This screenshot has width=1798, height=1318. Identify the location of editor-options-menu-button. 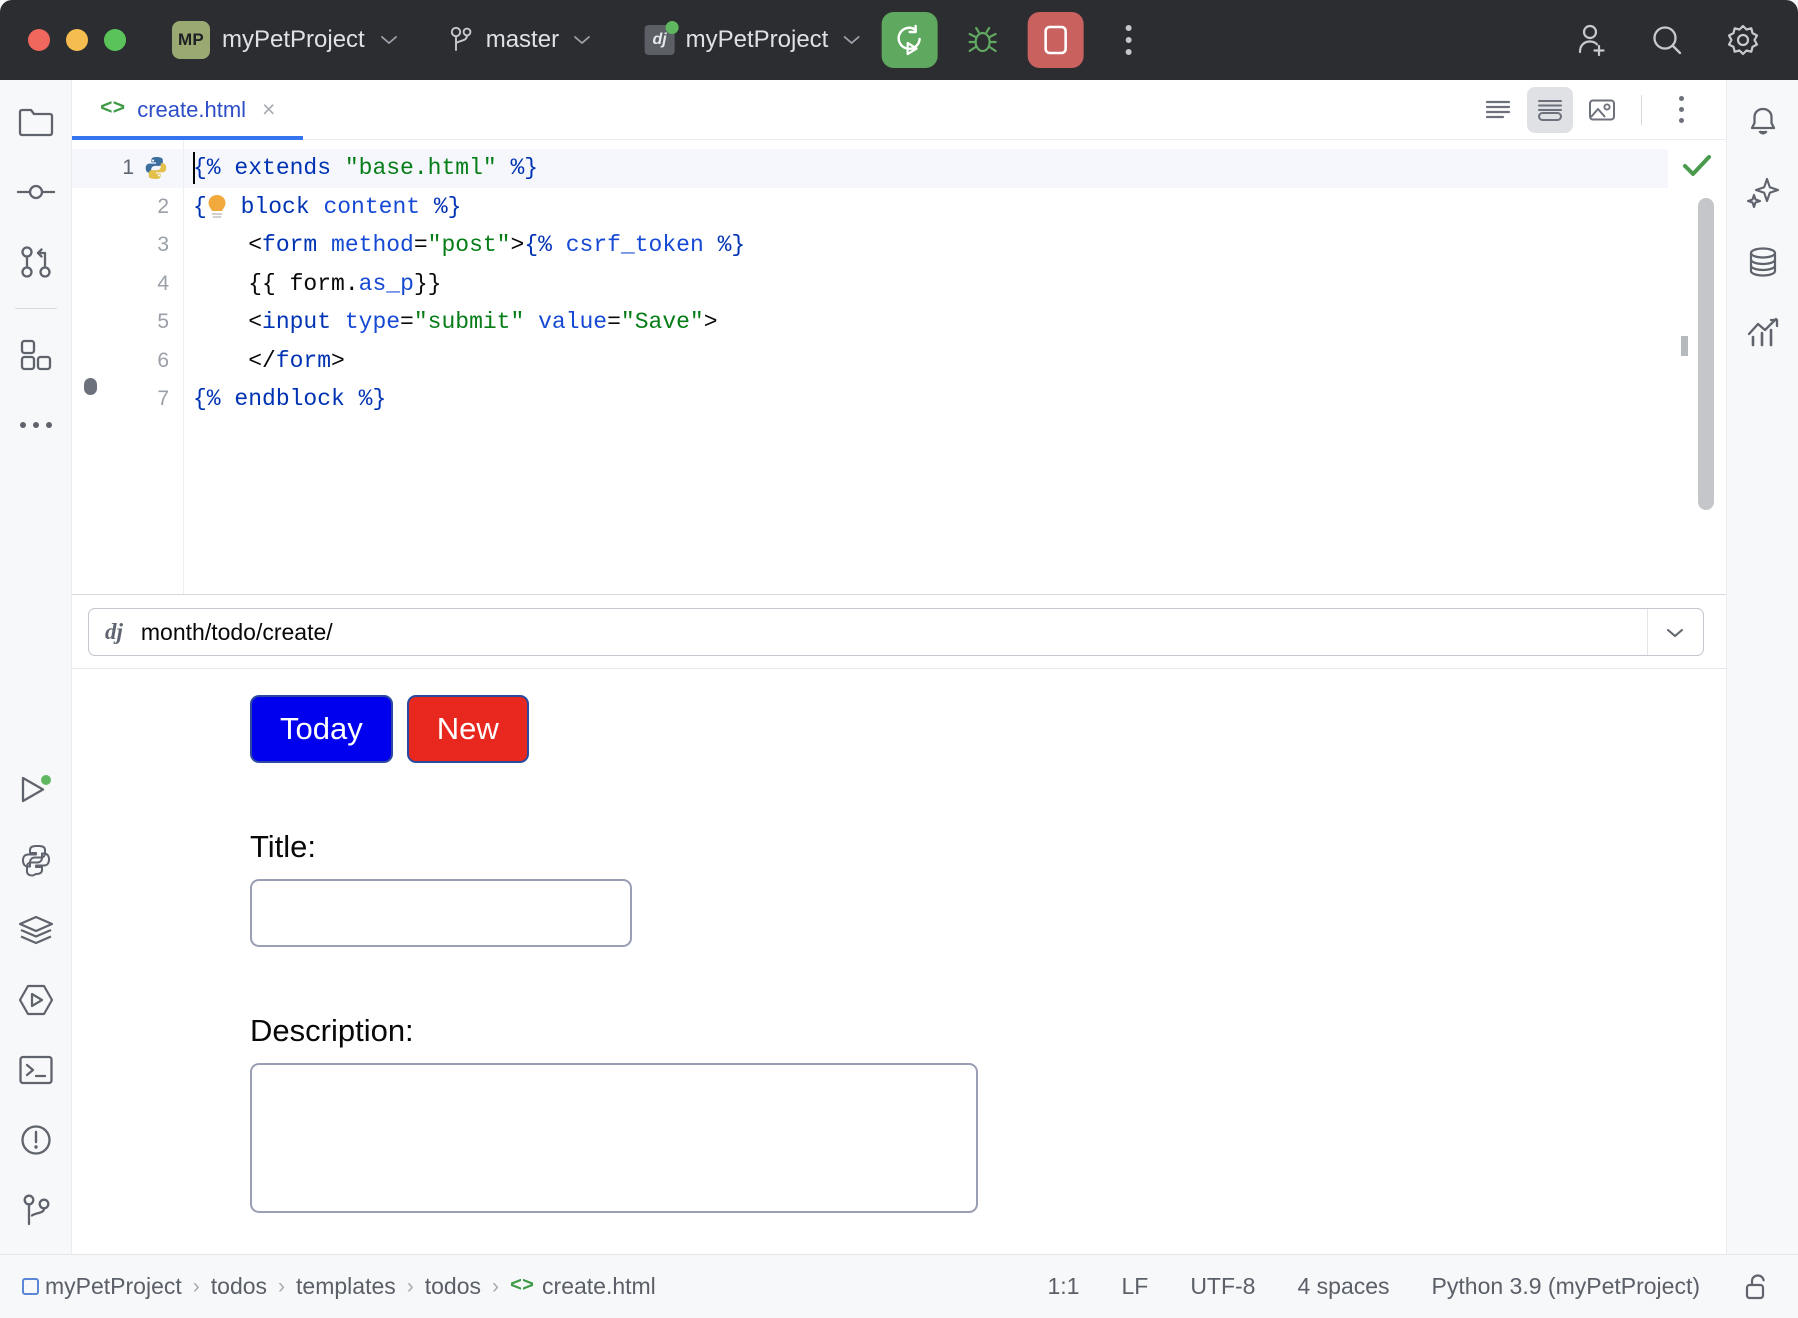
(1681, 110).